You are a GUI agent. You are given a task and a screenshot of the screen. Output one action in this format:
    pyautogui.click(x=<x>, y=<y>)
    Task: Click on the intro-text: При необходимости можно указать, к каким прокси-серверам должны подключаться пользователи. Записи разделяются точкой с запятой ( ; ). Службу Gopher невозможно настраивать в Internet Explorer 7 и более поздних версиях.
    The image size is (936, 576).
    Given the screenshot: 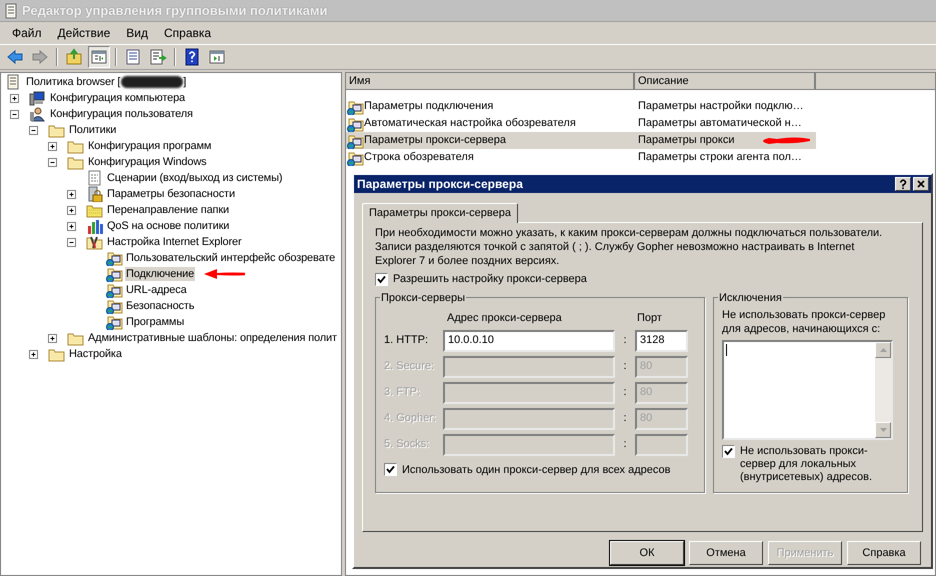 What is the action you would take?
    pyautogui.click(x=629, y=247)
    